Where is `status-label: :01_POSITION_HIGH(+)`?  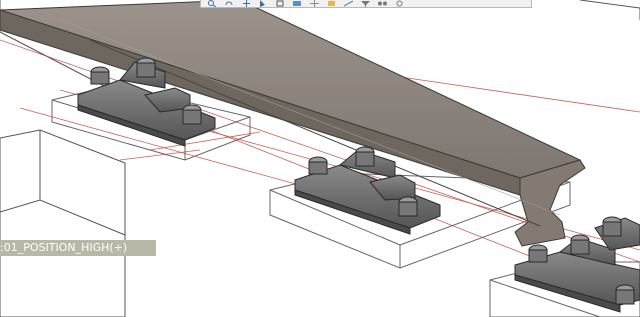 status-label: :01_POSITION_HIGH(+) is located at coordinates (78, 248).